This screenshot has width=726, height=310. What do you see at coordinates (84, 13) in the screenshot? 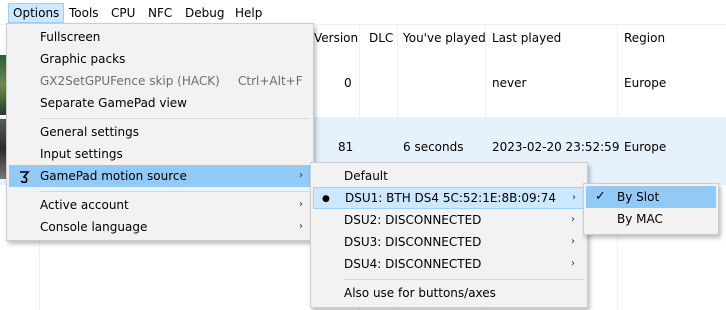
I see `menu-tools: Tools` at bounding box center [84, 13].